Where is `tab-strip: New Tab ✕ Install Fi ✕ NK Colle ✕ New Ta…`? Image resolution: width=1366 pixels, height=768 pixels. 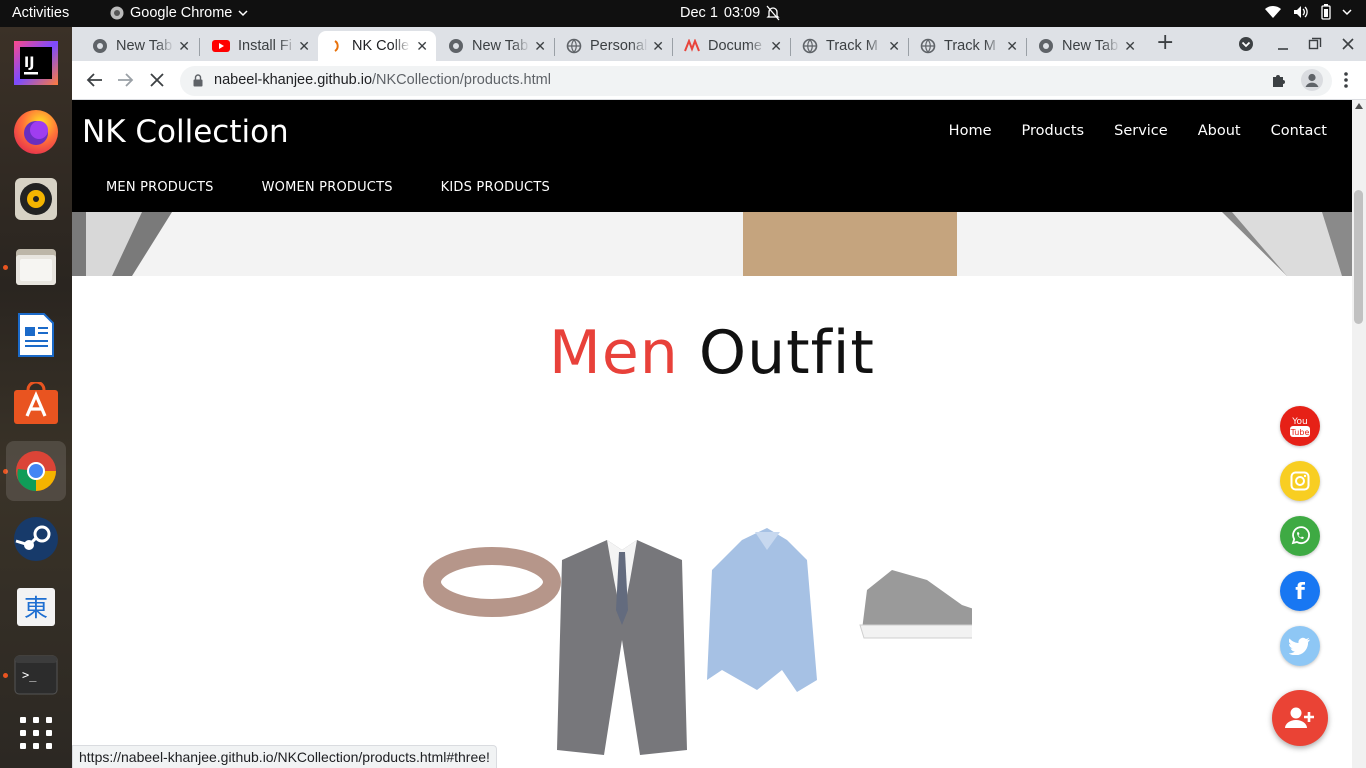 tab-strip: New Tab ✕ Install Fi ✕ NK Colle ✕ New Ta… is located at coordinates (719, 44).